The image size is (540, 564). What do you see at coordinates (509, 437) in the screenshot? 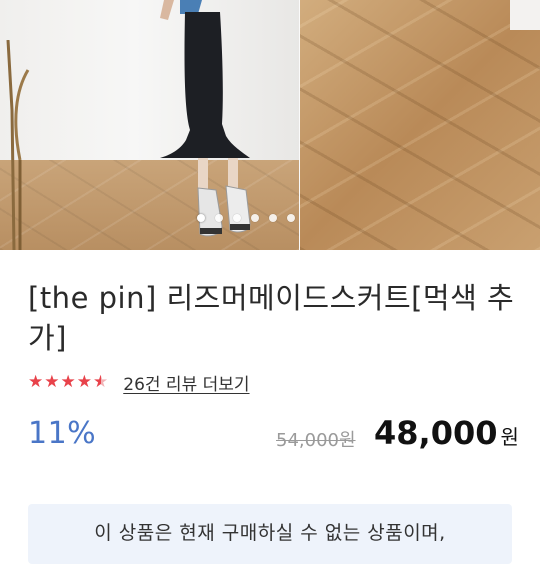
I see `sale-price-currency: 원` at bounding box center [509, 437].